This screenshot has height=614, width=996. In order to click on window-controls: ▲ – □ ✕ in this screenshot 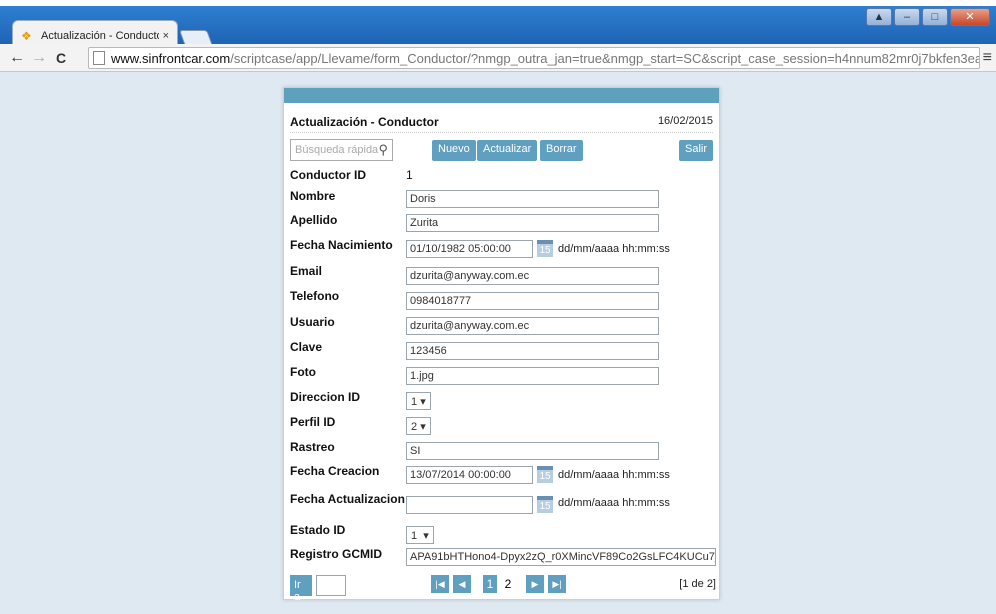, I will do `click(928, 17)`.